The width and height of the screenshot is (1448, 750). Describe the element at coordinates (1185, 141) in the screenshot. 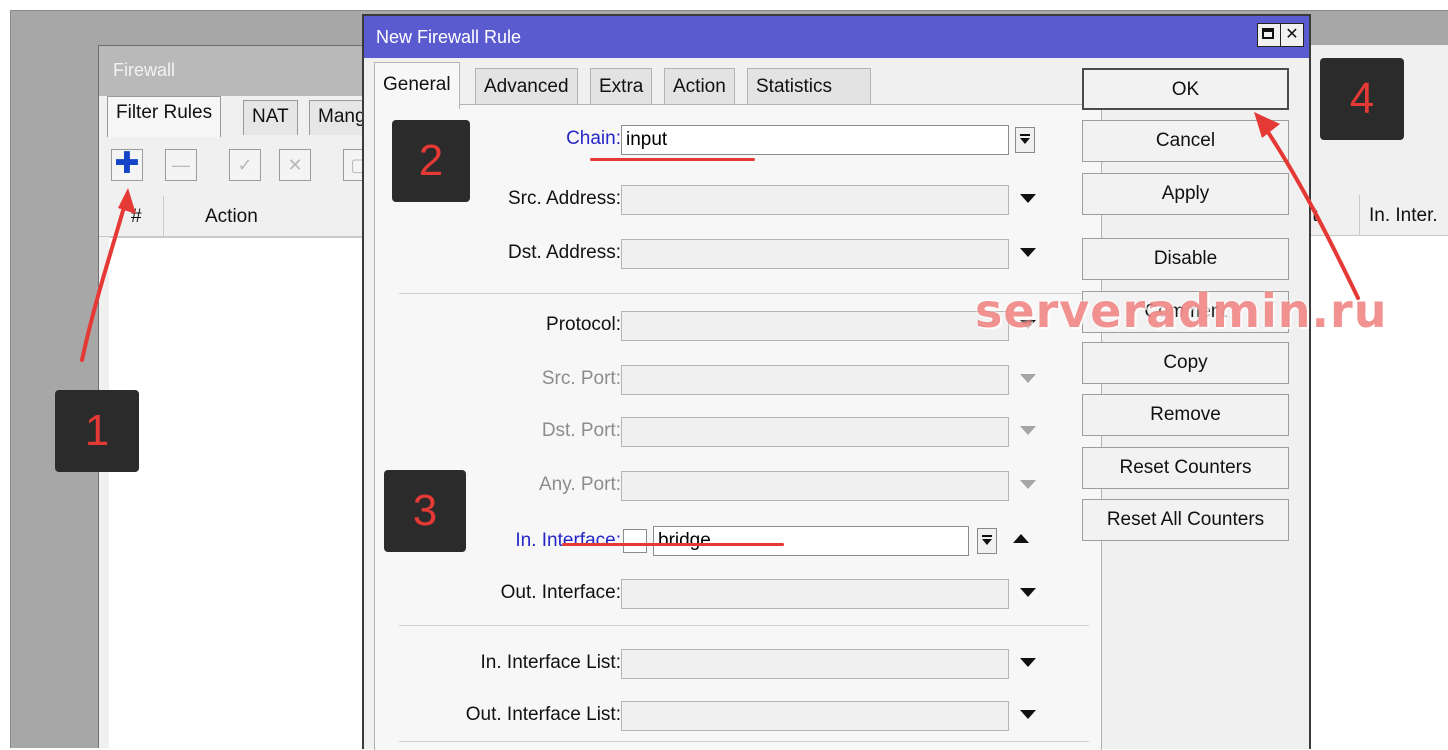

I see `cancel-button: Cancel` at that location.